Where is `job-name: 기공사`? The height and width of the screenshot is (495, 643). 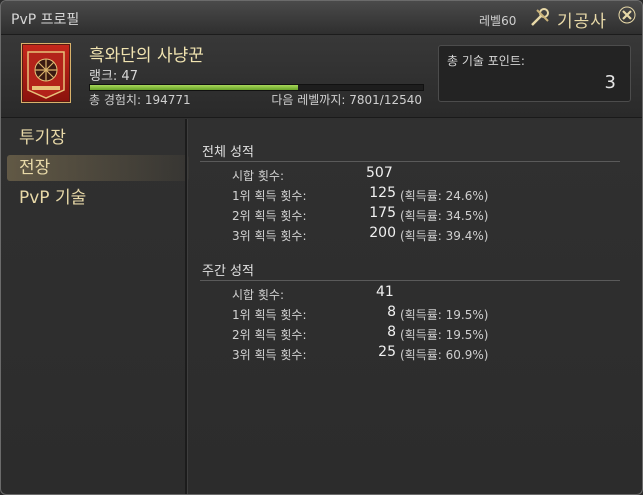
job-name: 기공사 is located at coordinates (582, 22).